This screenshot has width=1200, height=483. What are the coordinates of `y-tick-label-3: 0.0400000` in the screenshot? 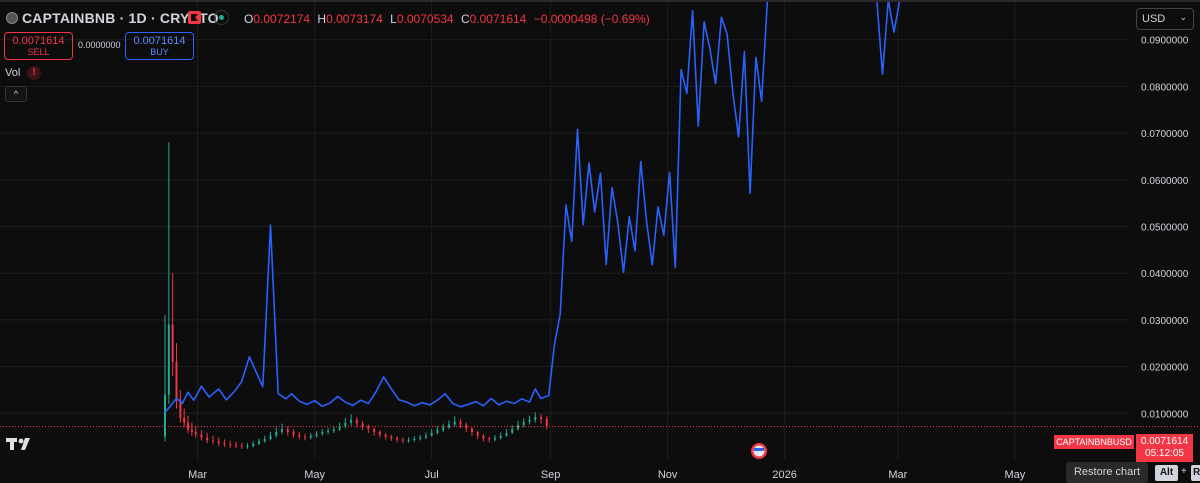 It's located at (1165, 274).